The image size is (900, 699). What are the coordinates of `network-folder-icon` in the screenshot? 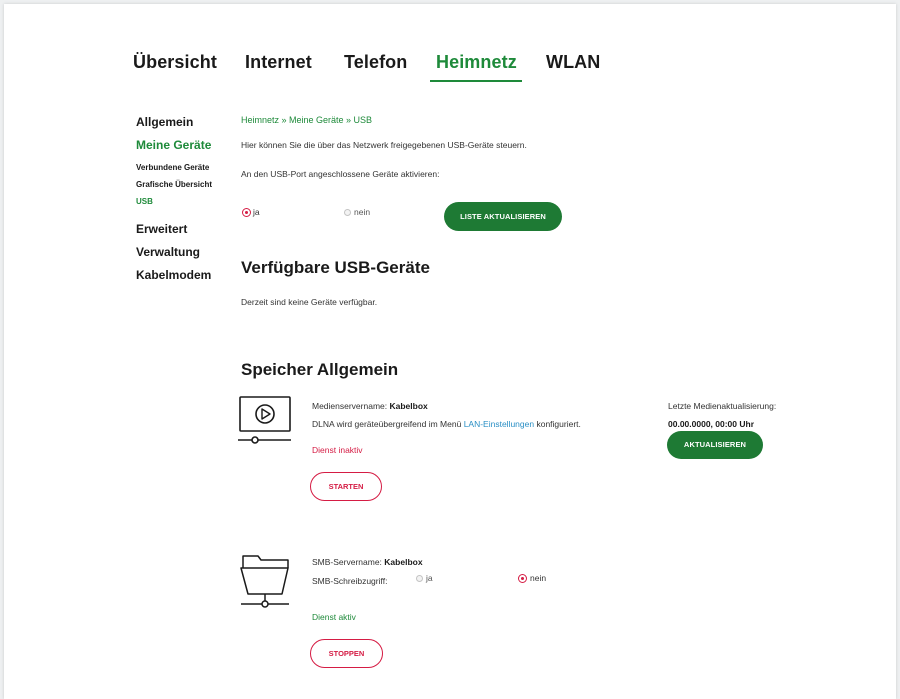 It's located at (264, 581).